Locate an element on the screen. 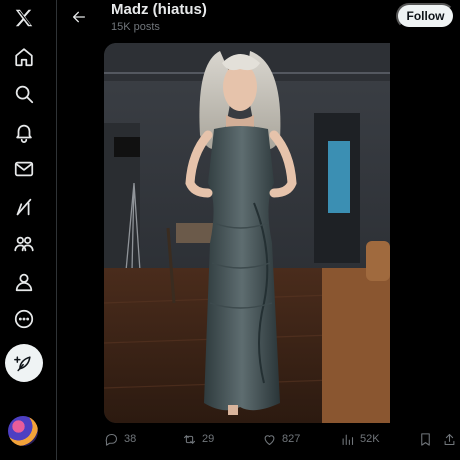  post-count: 15K posts is located at coordinates (135, 27).